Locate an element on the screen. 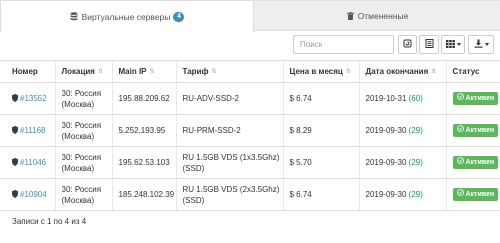  export-dropdown-button is located at coordinates (481, 44).